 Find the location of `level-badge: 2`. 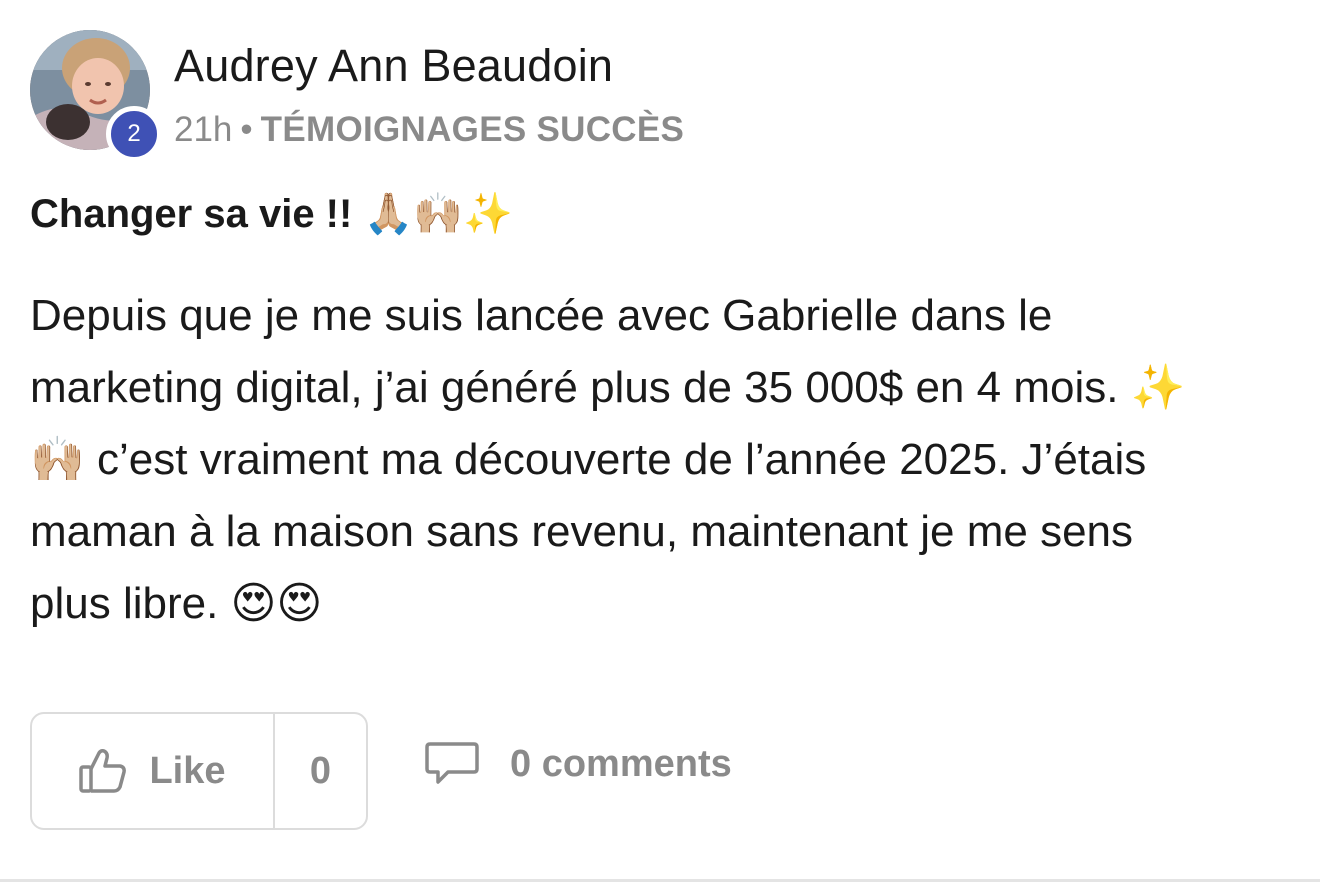

level-badge: 2 is located at coordinates (134, 134).